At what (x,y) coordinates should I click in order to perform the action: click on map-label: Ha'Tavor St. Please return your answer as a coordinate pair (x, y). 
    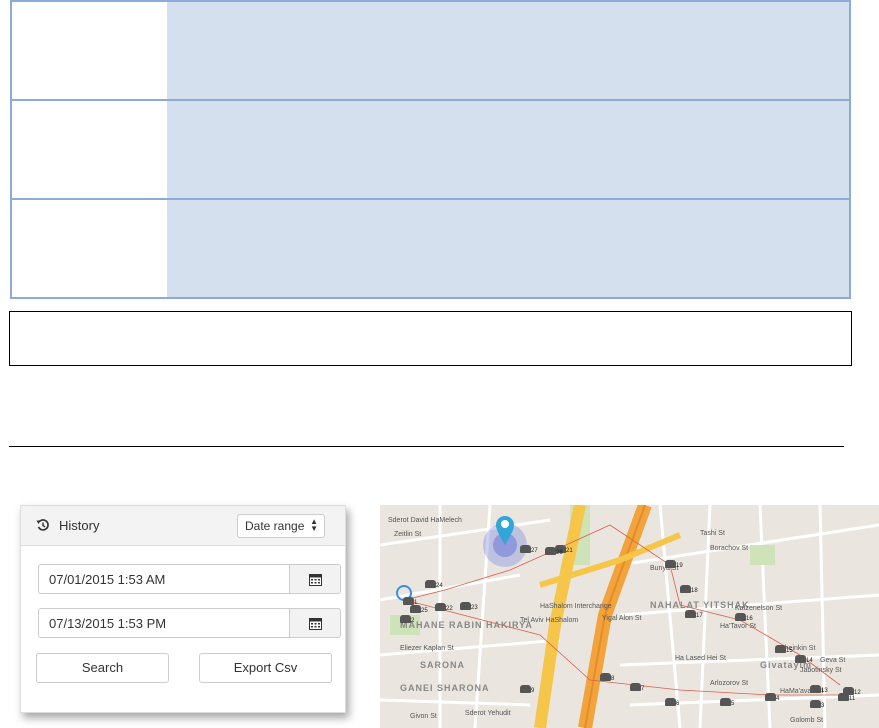
    Looking at the image, I should click on (738, 626).